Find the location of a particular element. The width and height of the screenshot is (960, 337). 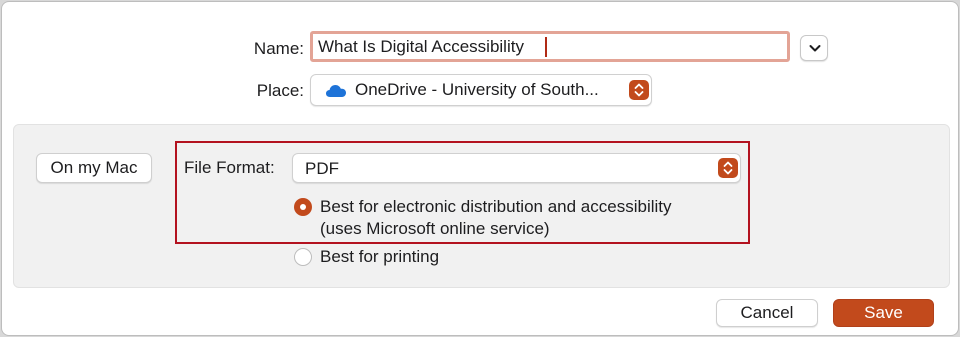

place-label: Place: is located at coordinates (280, 90).